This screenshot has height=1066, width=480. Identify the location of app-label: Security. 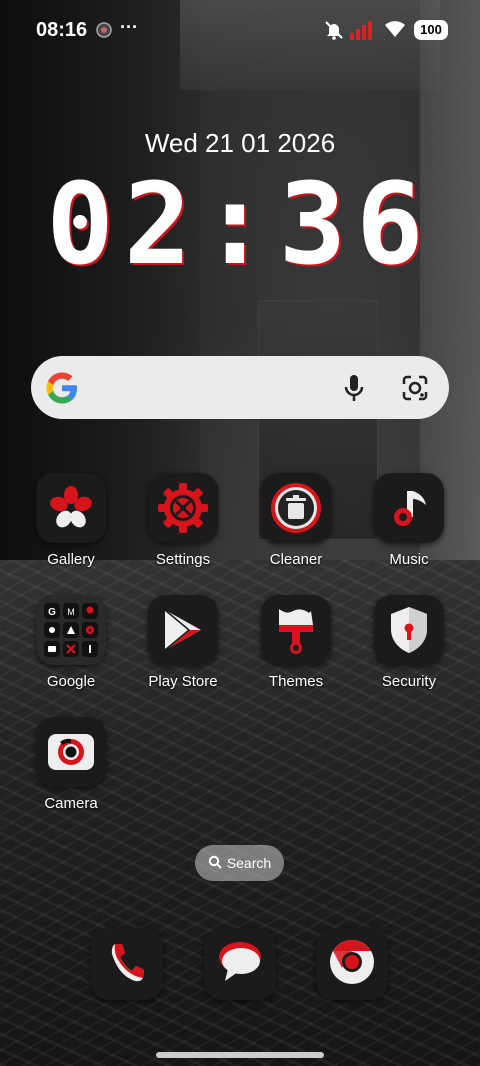
(409, 681).